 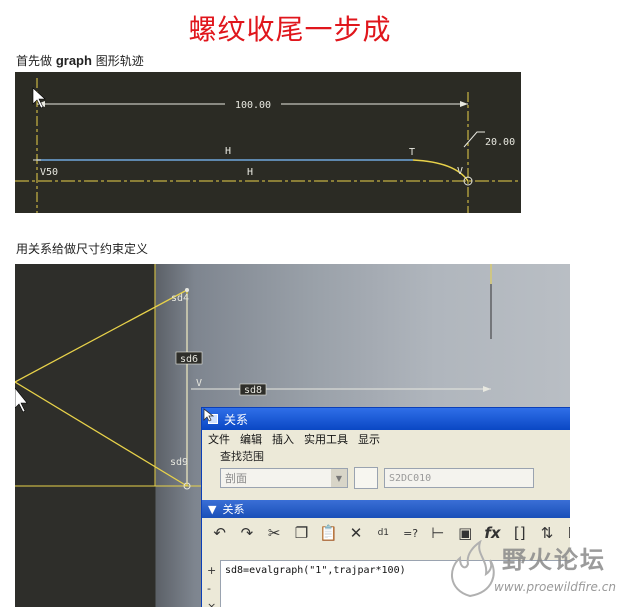 What do you see at coordinates (211, 603) in the screenshot?
I see `gutter-times: ×` at bounding box center [211, 603].